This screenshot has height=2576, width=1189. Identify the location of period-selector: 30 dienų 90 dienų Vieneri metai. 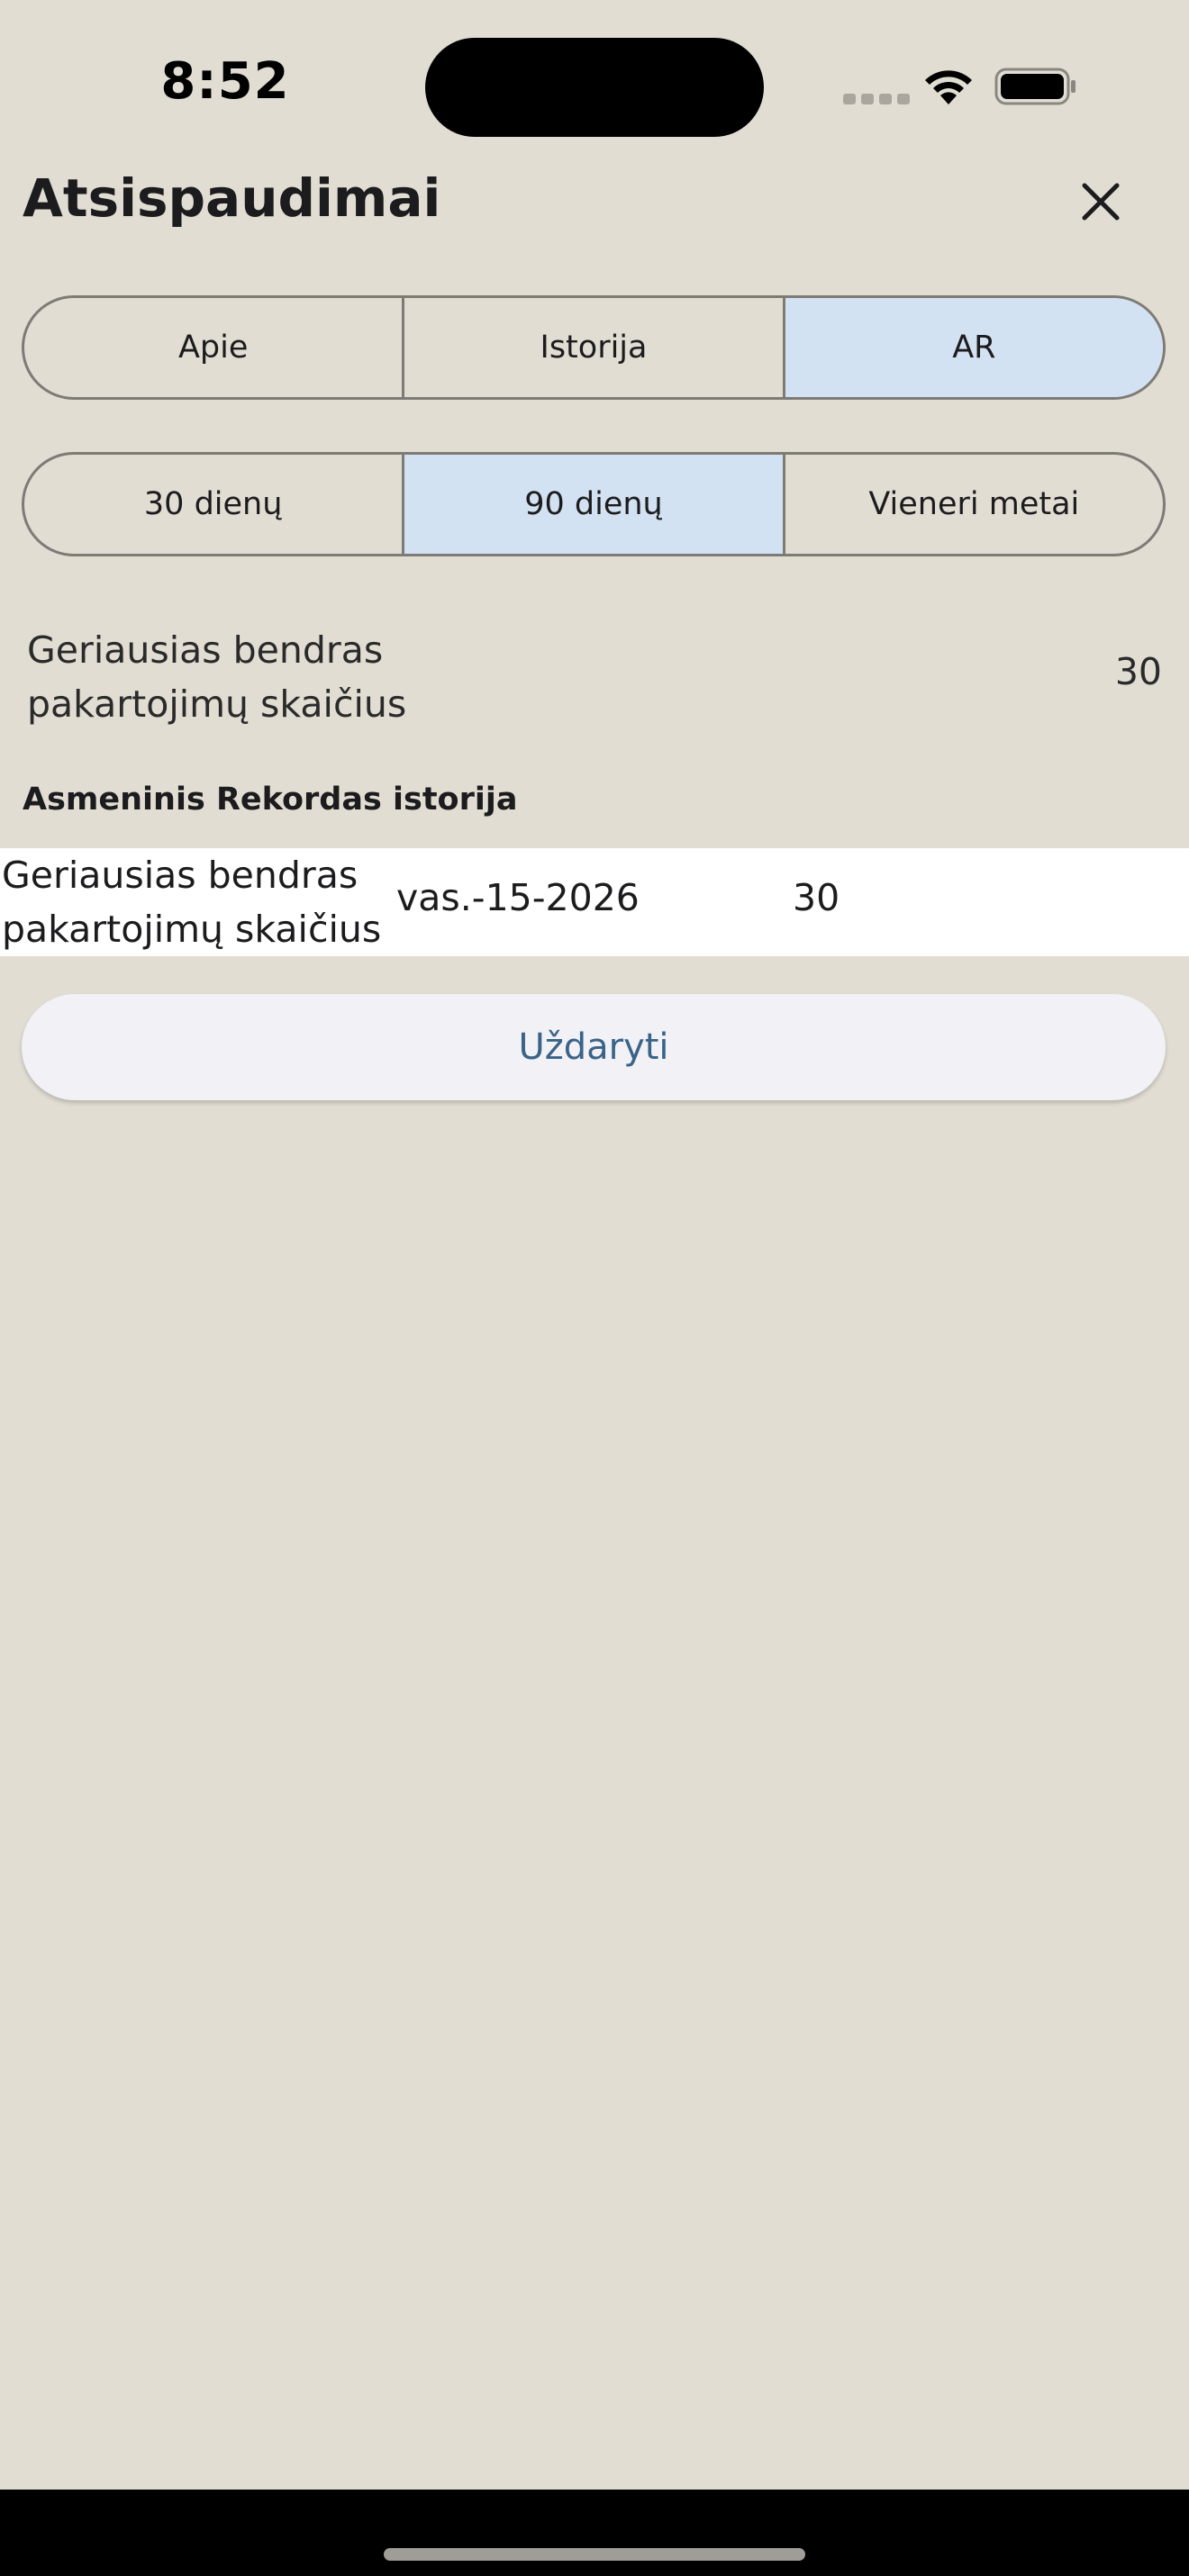
(594, 504).